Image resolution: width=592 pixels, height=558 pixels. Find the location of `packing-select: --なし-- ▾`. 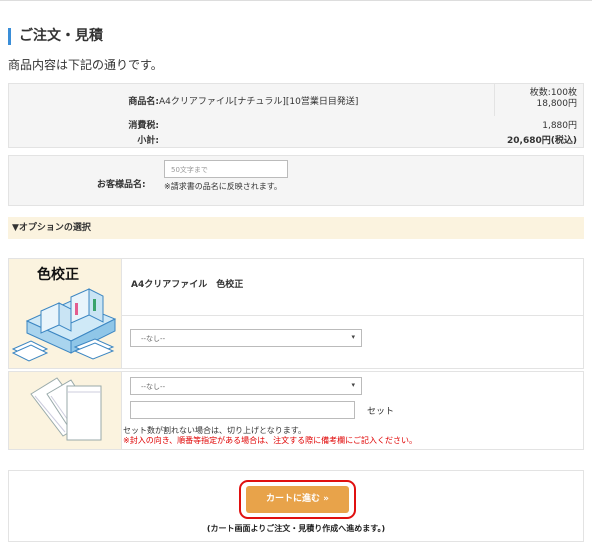

packing-select: --なし-- ▾ is located at coordinates (246, 386).